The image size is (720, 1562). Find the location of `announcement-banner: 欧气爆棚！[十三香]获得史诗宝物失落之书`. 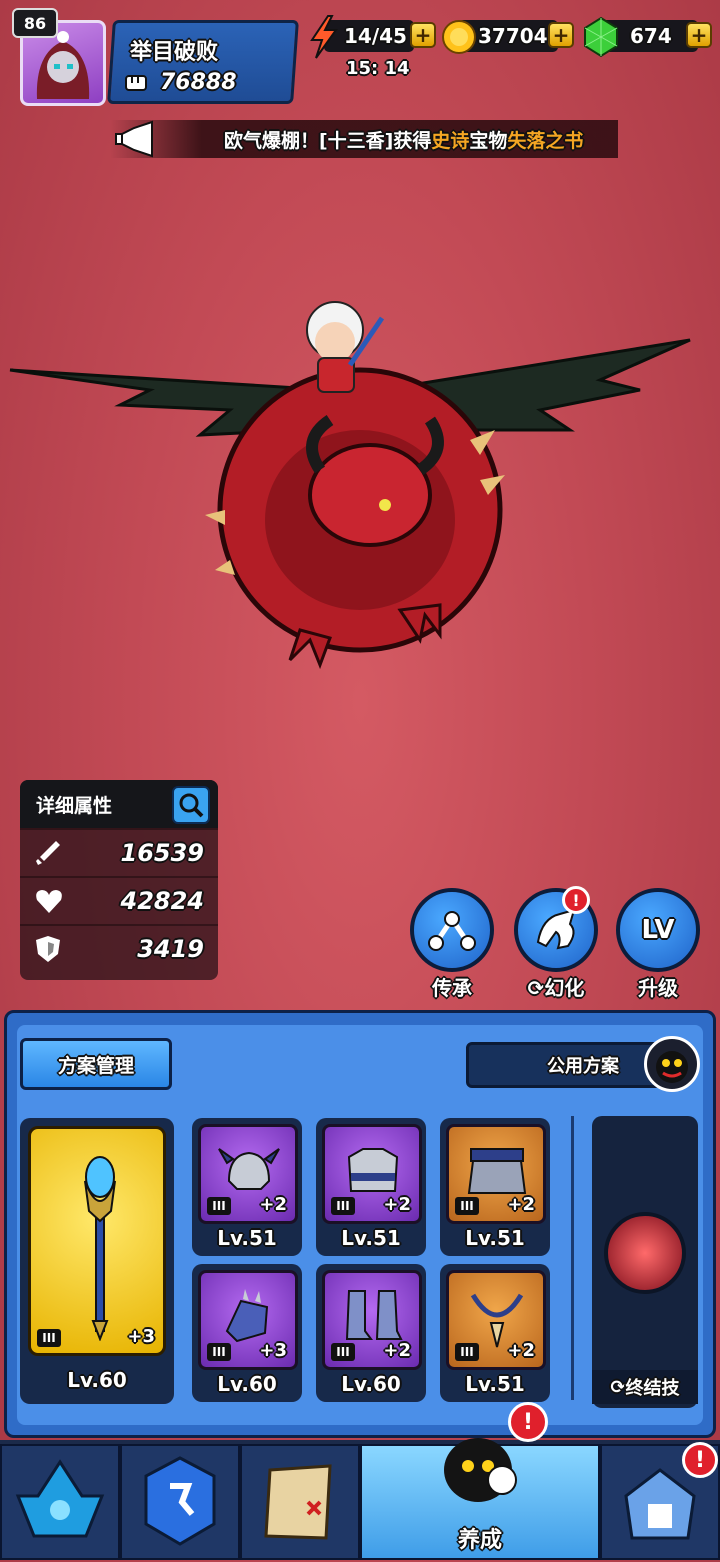

announcement-banner: 欧气爆棚！[十三香]获得史诗宝物失落之书 is located at coordinates (364, 139).